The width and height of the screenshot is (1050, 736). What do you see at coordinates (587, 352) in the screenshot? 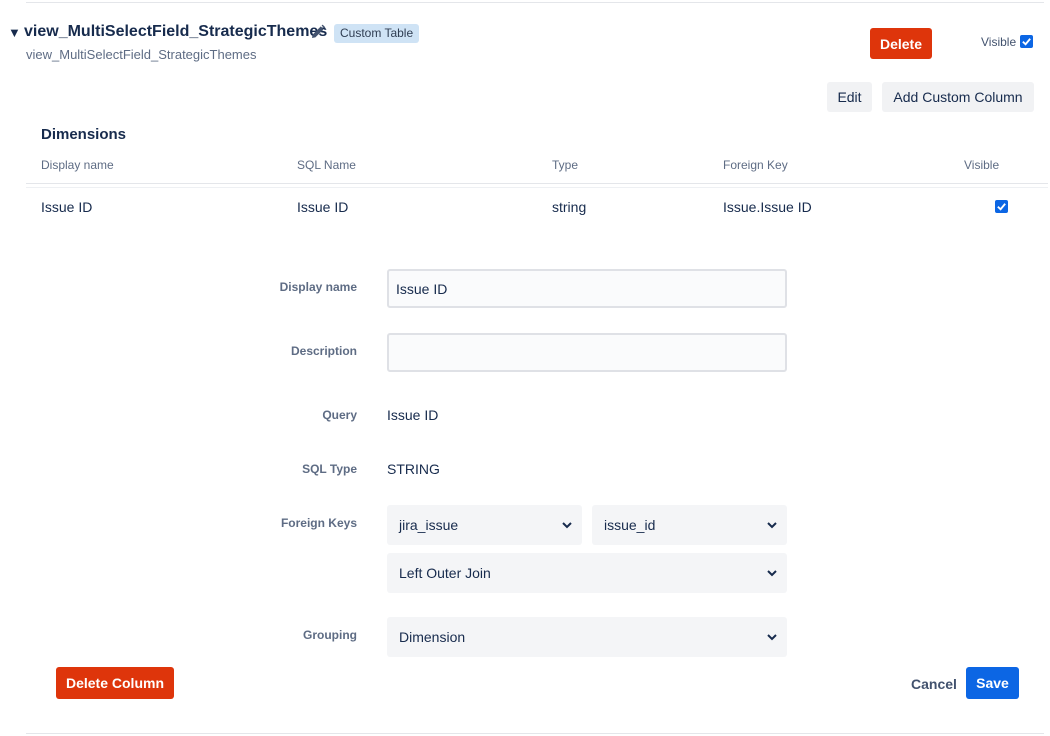
I see `description-input` at bounding box center [587, 352].